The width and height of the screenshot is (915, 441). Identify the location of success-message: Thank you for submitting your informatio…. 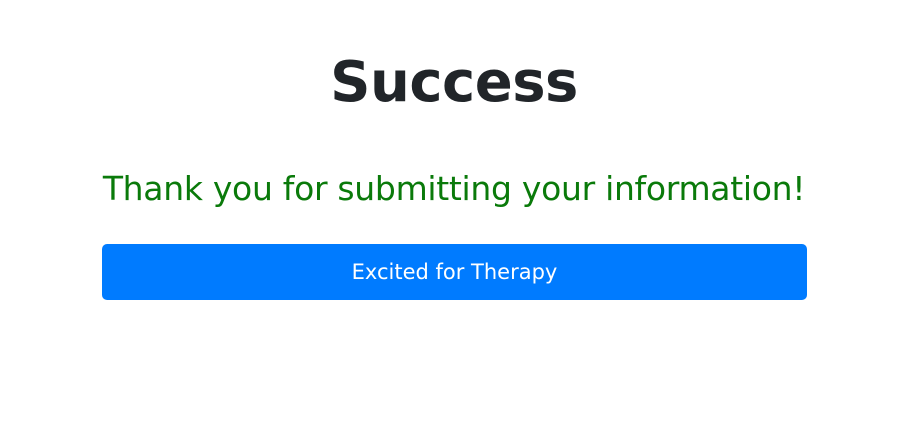
(454, 188).